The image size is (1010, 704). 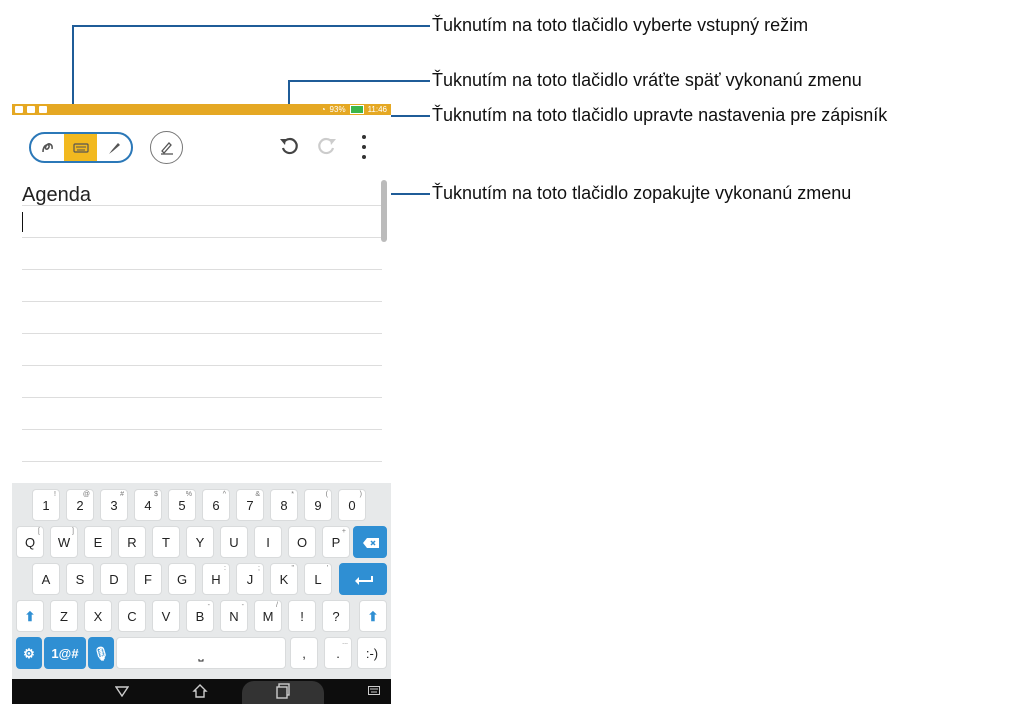 I want to click on key-label: 8, so click(x=284, y=505).